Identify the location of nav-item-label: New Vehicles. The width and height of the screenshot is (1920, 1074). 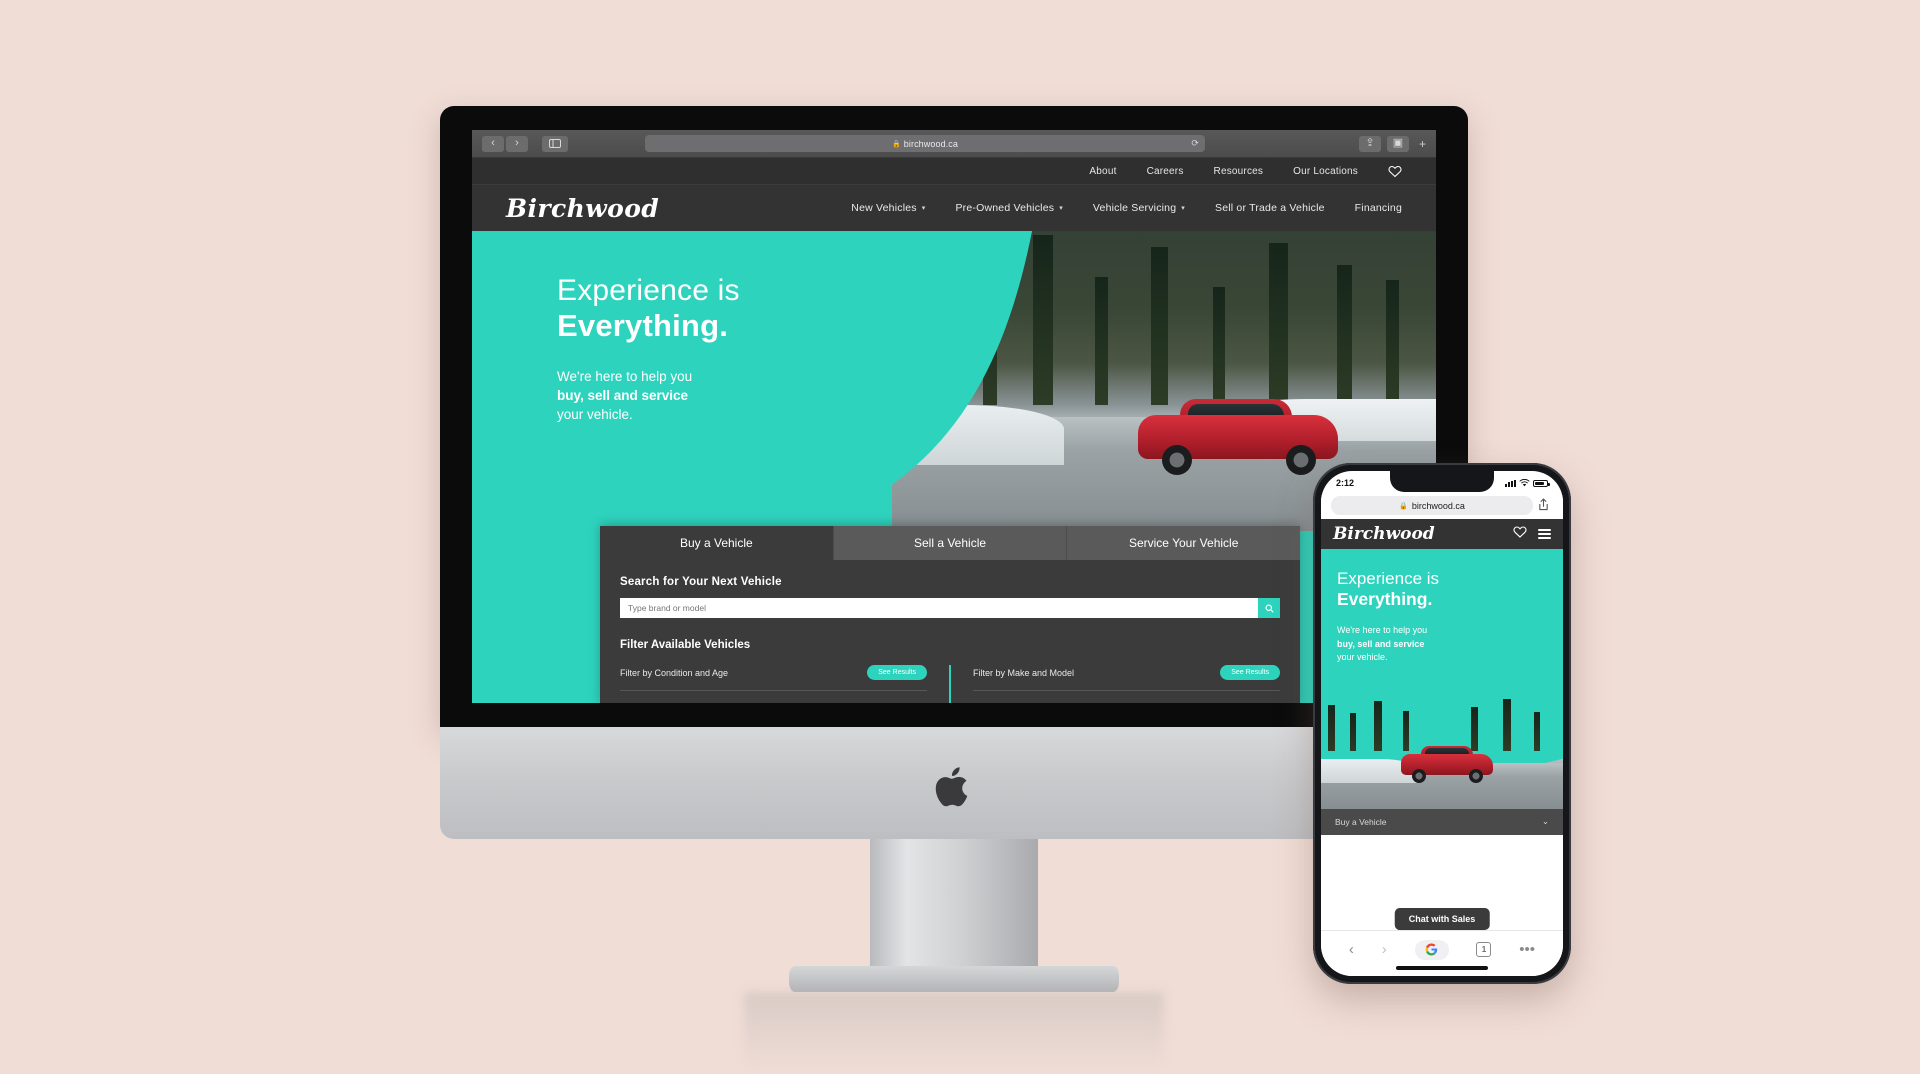
(884, 208).